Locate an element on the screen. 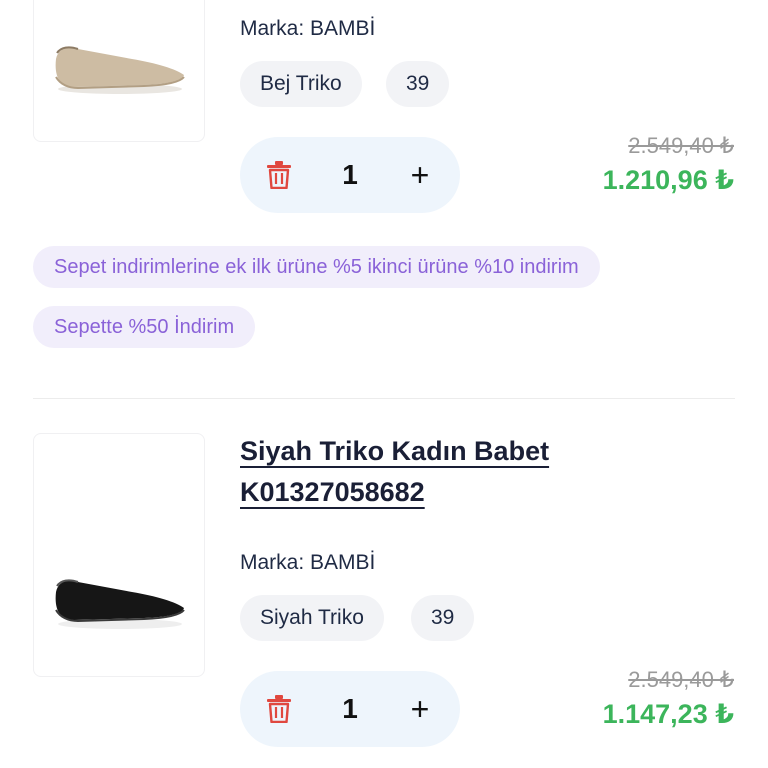 The width and height of the screenshot is (768, 768). product-title: Siyah Triko Kadın Babet is located at coordinates (394, 451).